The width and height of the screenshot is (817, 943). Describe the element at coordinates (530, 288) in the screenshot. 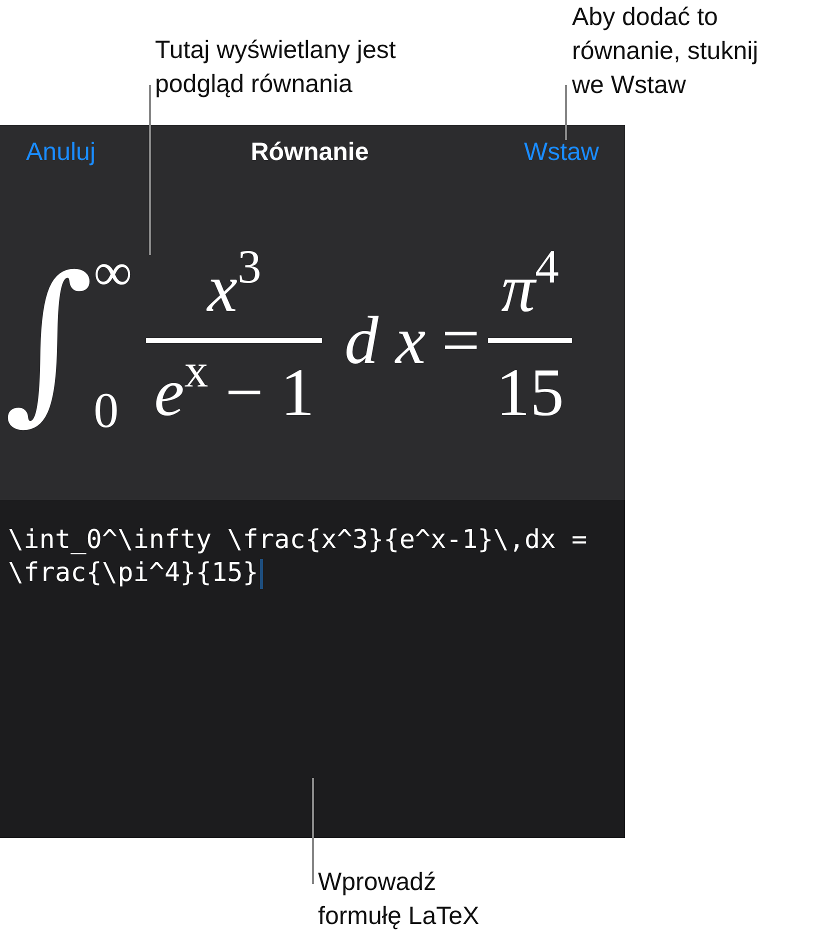

I see `numerator: π$^{4}$` at that location.